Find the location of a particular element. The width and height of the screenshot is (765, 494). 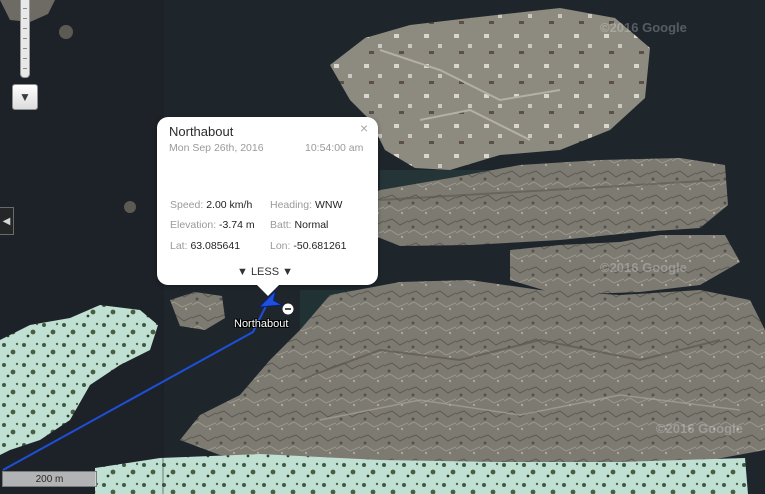

chevron-down-icon: ▼ is located at coordinates (25, 97).